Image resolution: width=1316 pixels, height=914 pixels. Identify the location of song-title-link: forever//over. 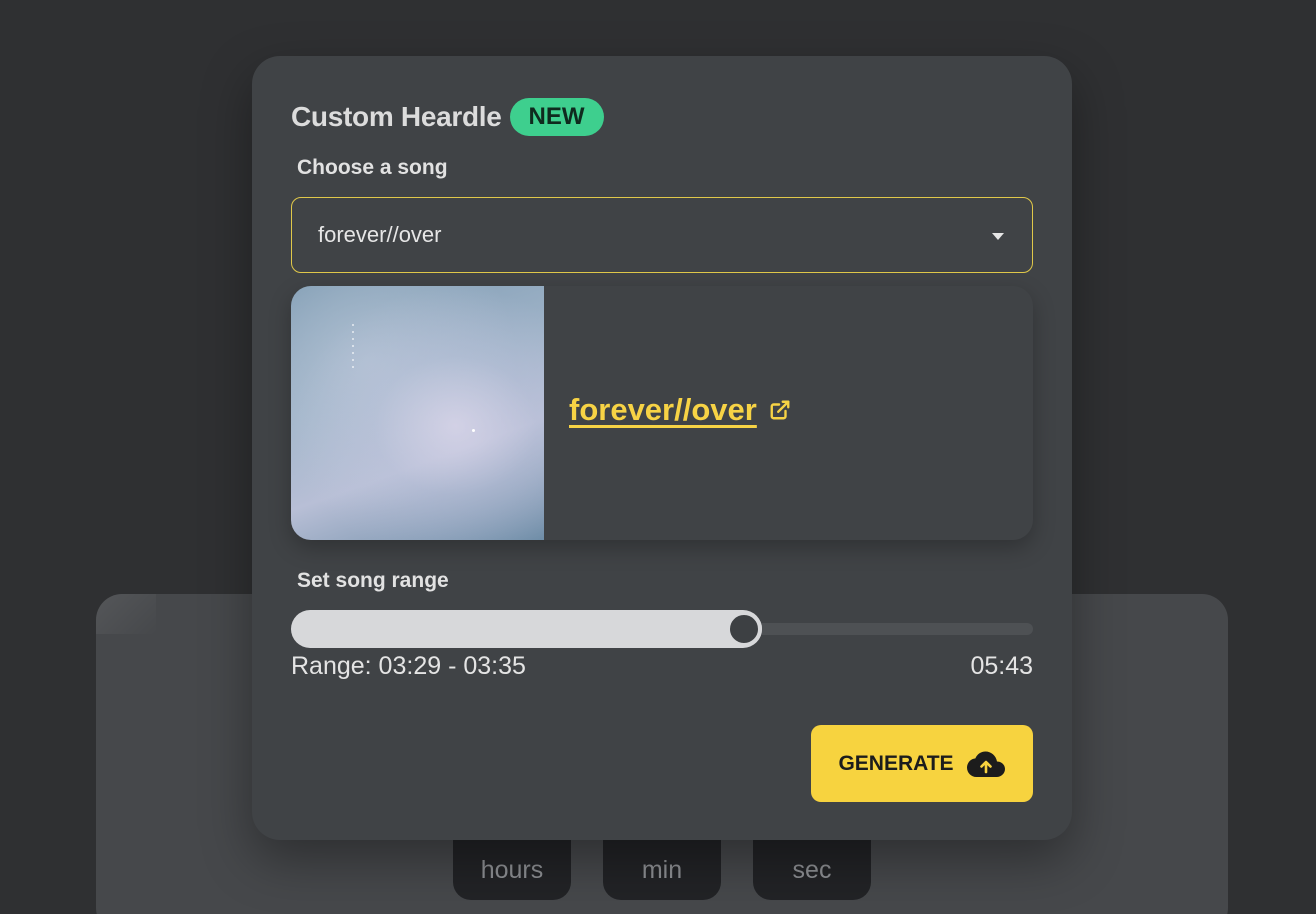
(680, 410).